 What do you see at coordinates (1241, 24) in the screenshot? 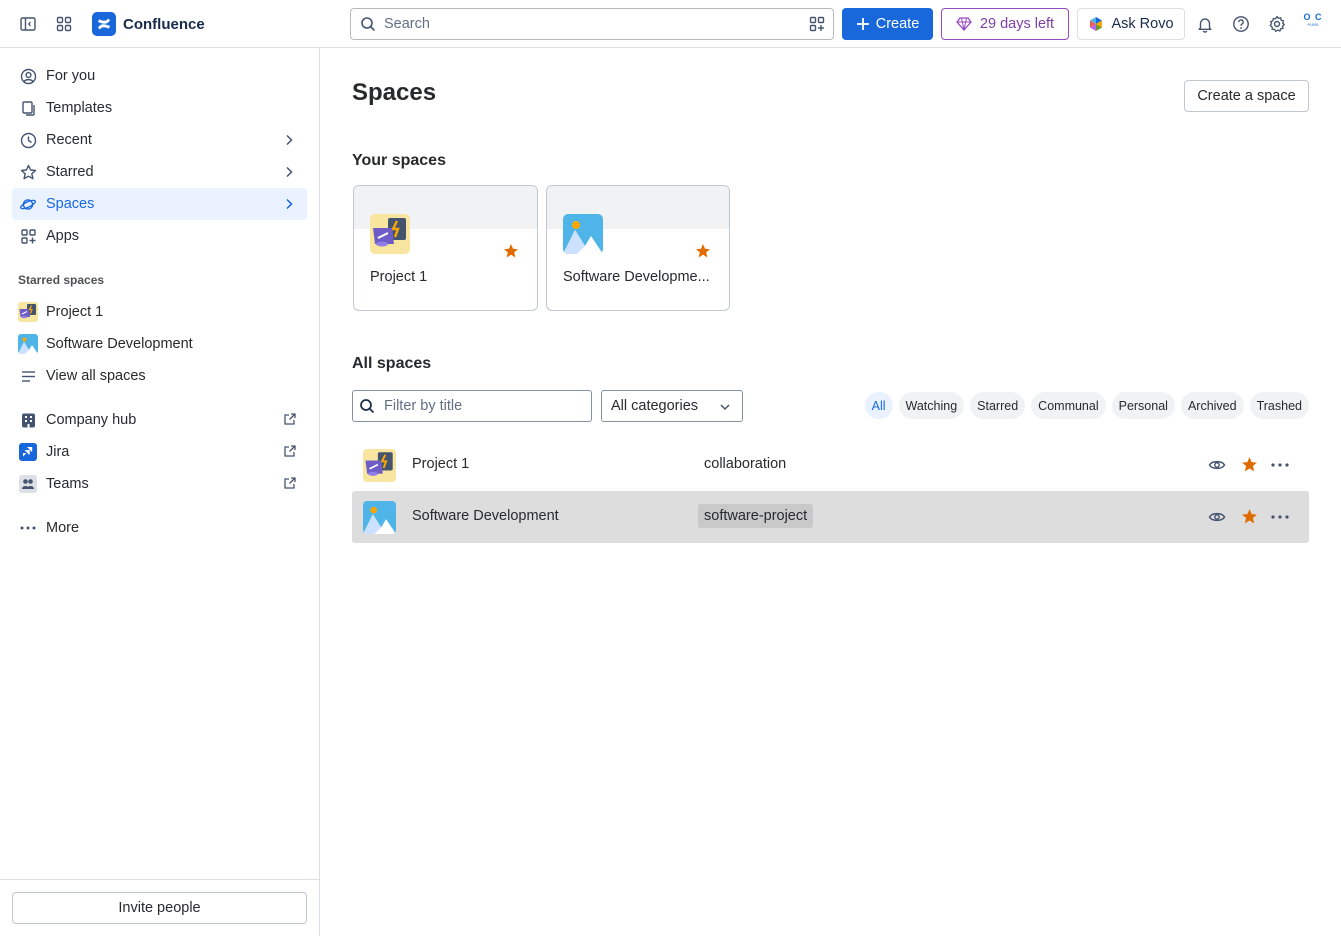
I see `help-icon` at bounding box center [1241, 24].